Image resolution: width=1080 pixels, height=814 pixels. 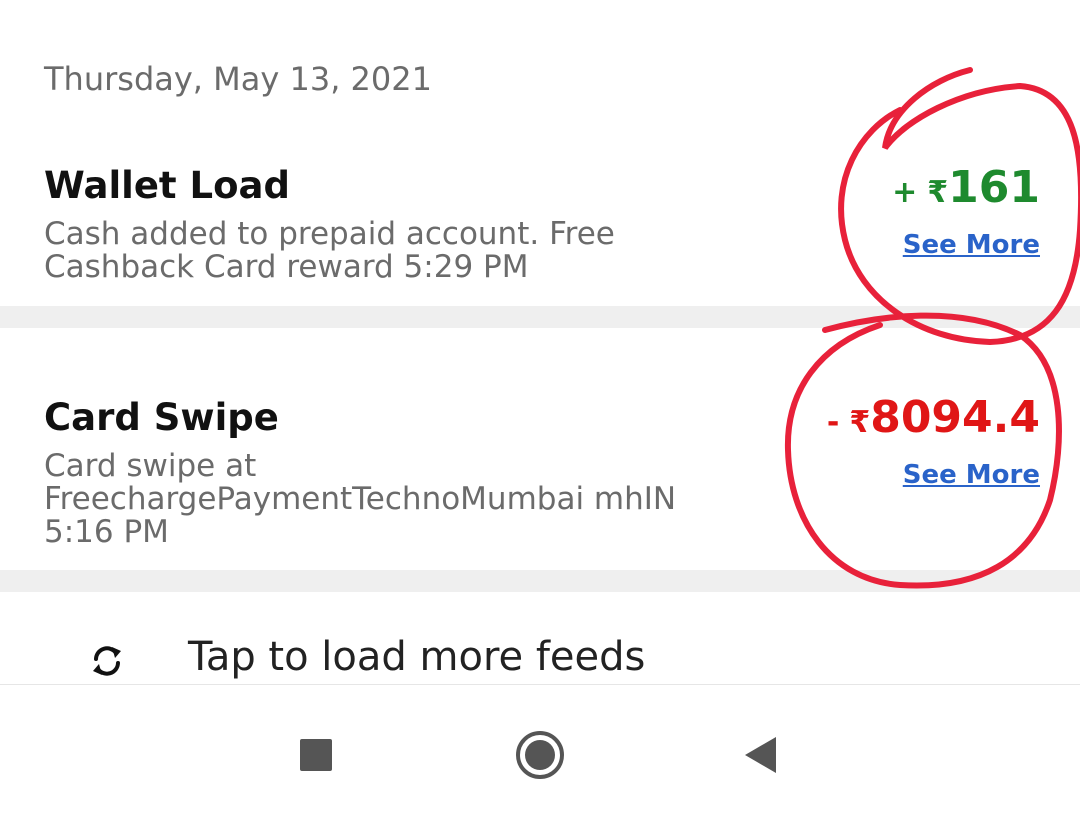 I want to click on amount-value: 161, so click(x=994, y=187).